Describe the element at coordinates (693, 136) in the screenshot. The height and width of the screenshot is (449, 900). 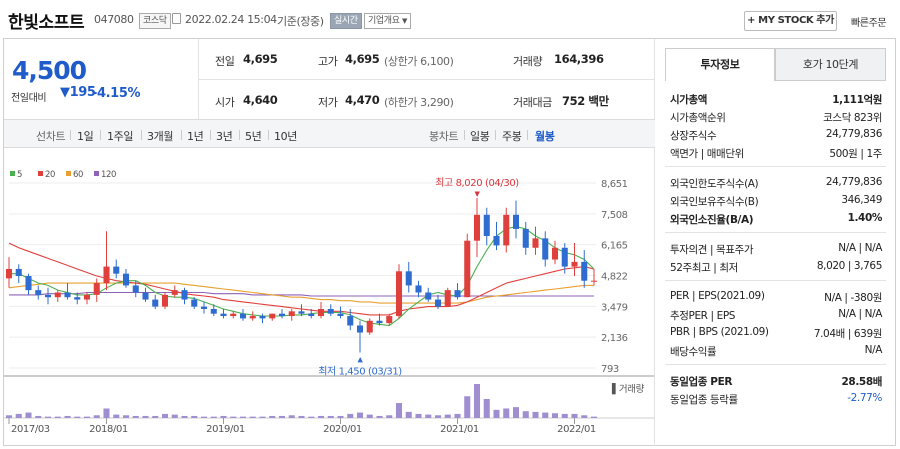
I see `info-label: 상장주식수` at that location.